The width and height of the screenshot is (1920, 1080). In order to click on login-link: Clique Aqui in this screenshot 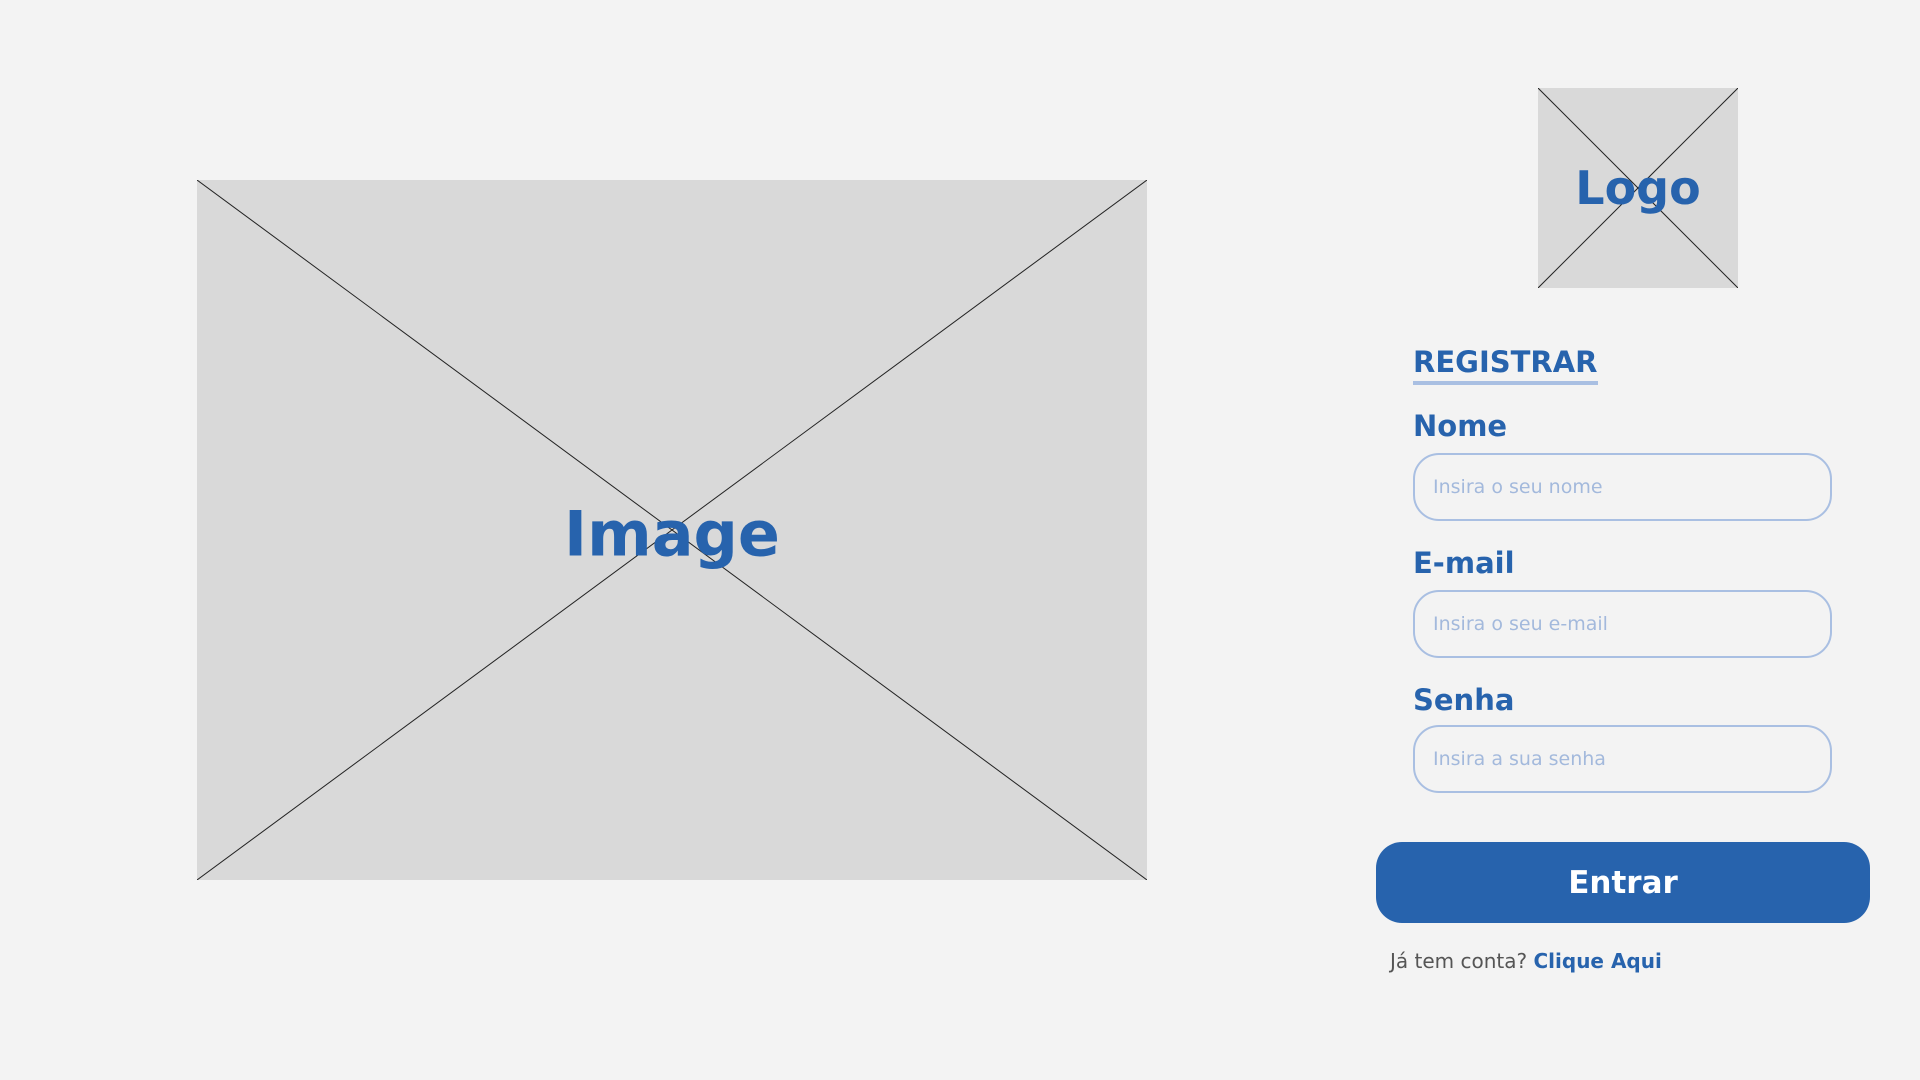, I will do `click(1597, 961)`.